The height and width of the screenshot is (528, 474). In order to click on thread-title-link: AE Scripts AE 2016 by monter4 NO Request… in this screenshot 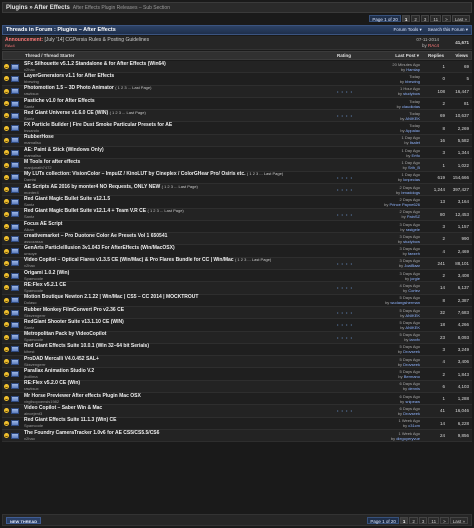, I will do `click(92, 187)`.